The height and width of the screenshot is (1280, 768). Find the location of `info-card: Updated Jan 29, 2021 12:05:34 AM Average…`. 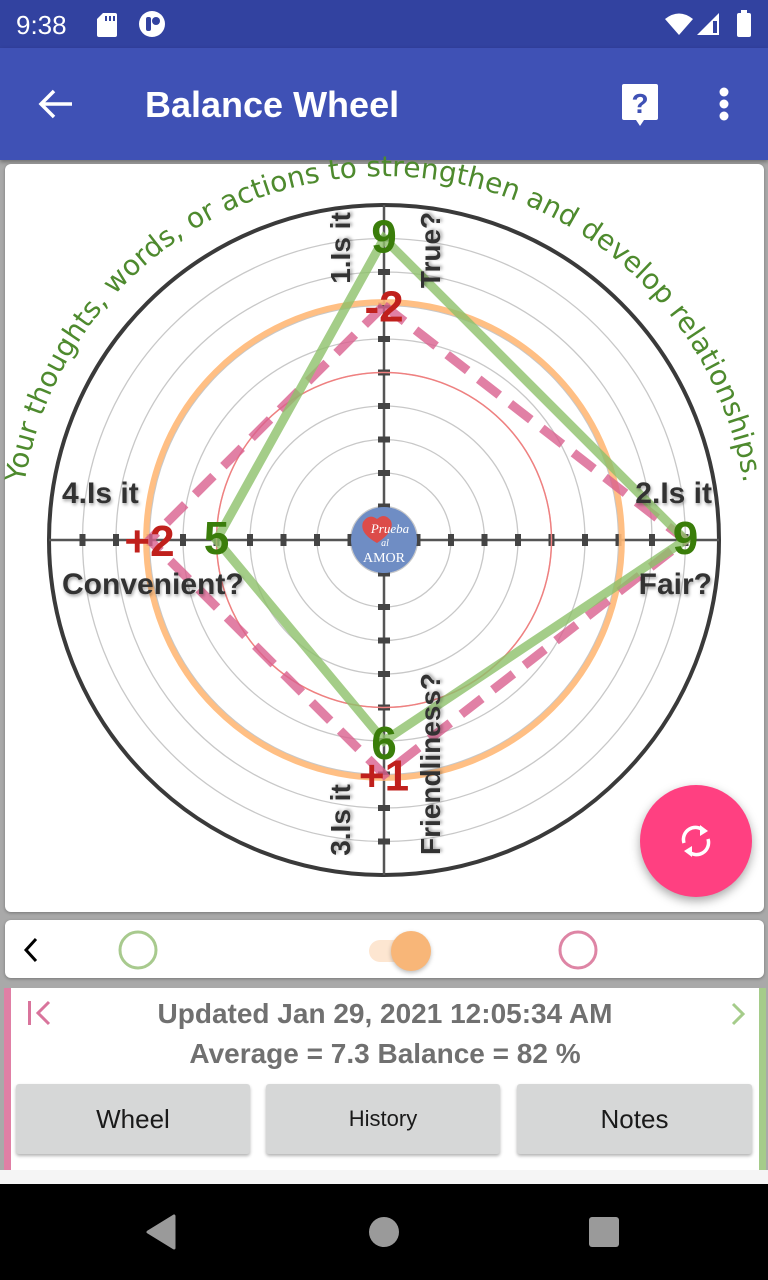

info-card: Updated Jan 29, 2021 12:05:34 AM Average… is located at coordinates (385, 1079).